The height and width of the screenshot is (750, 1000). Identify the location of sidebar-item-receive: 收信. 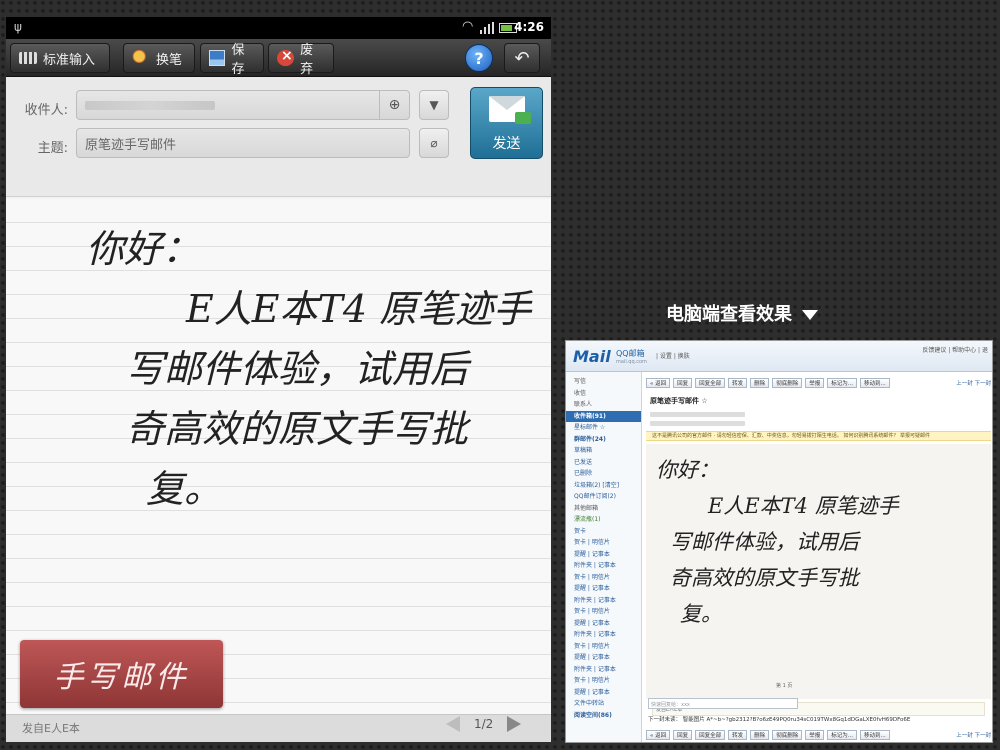
(603, 394).